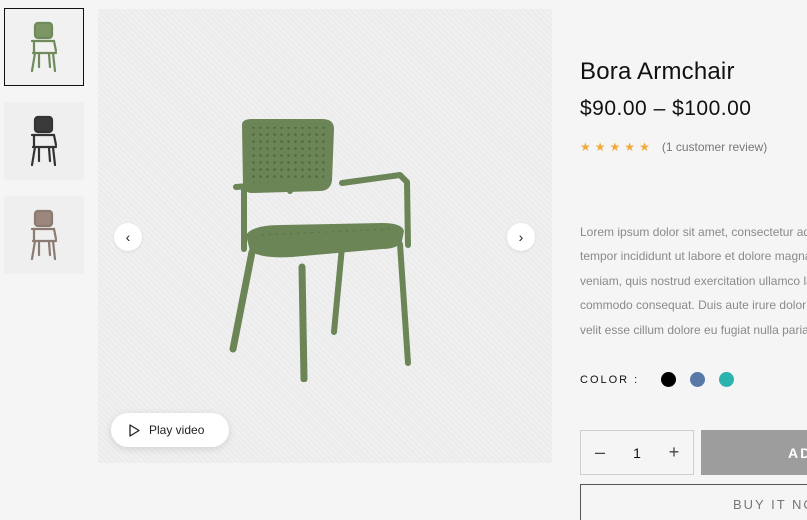 The width and height of the screenshot is (807, 520). What do you see at coordinates (669, 379) in the screenshot?
I see `color-swatch-black` at bounding box center [669, 379].